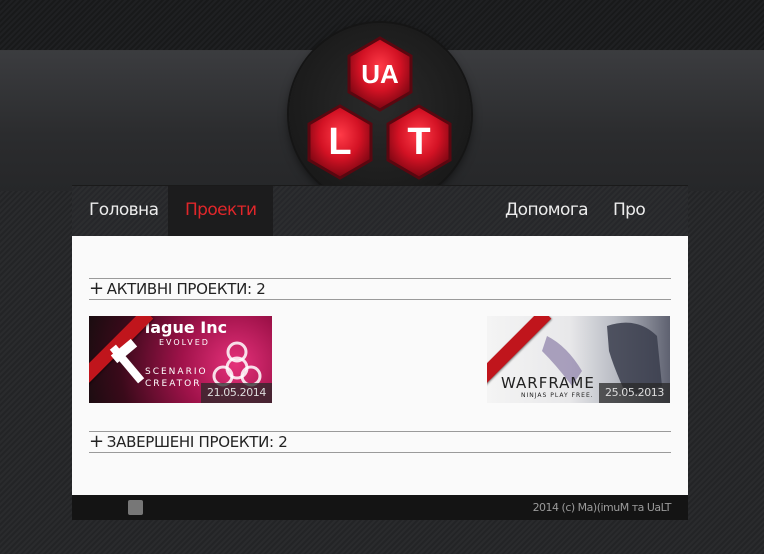 This screenshot has height=554, width=764. I want to click on footer: 2014 (c) Ma)(imuM та UaLT, so click(380, 507).